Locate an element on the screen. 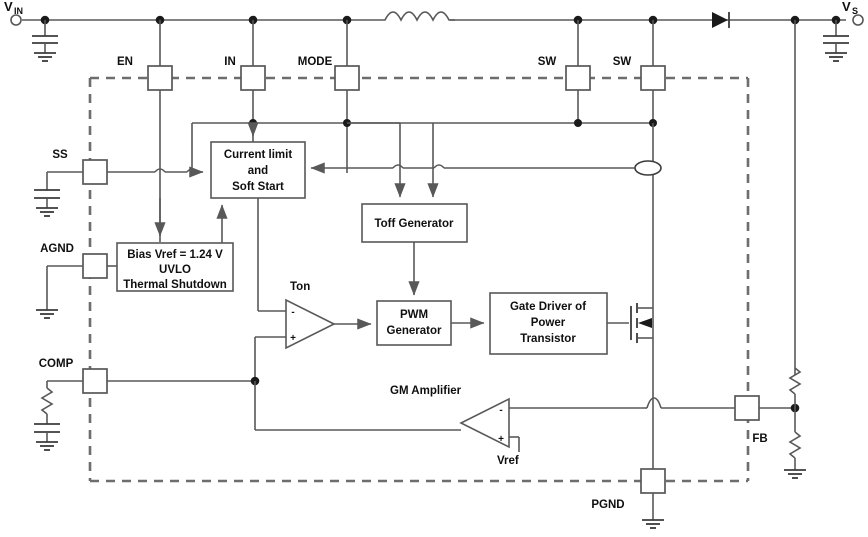 The image size is (868, 537). fb-feedback-wire is located at coordinates (690, 403).